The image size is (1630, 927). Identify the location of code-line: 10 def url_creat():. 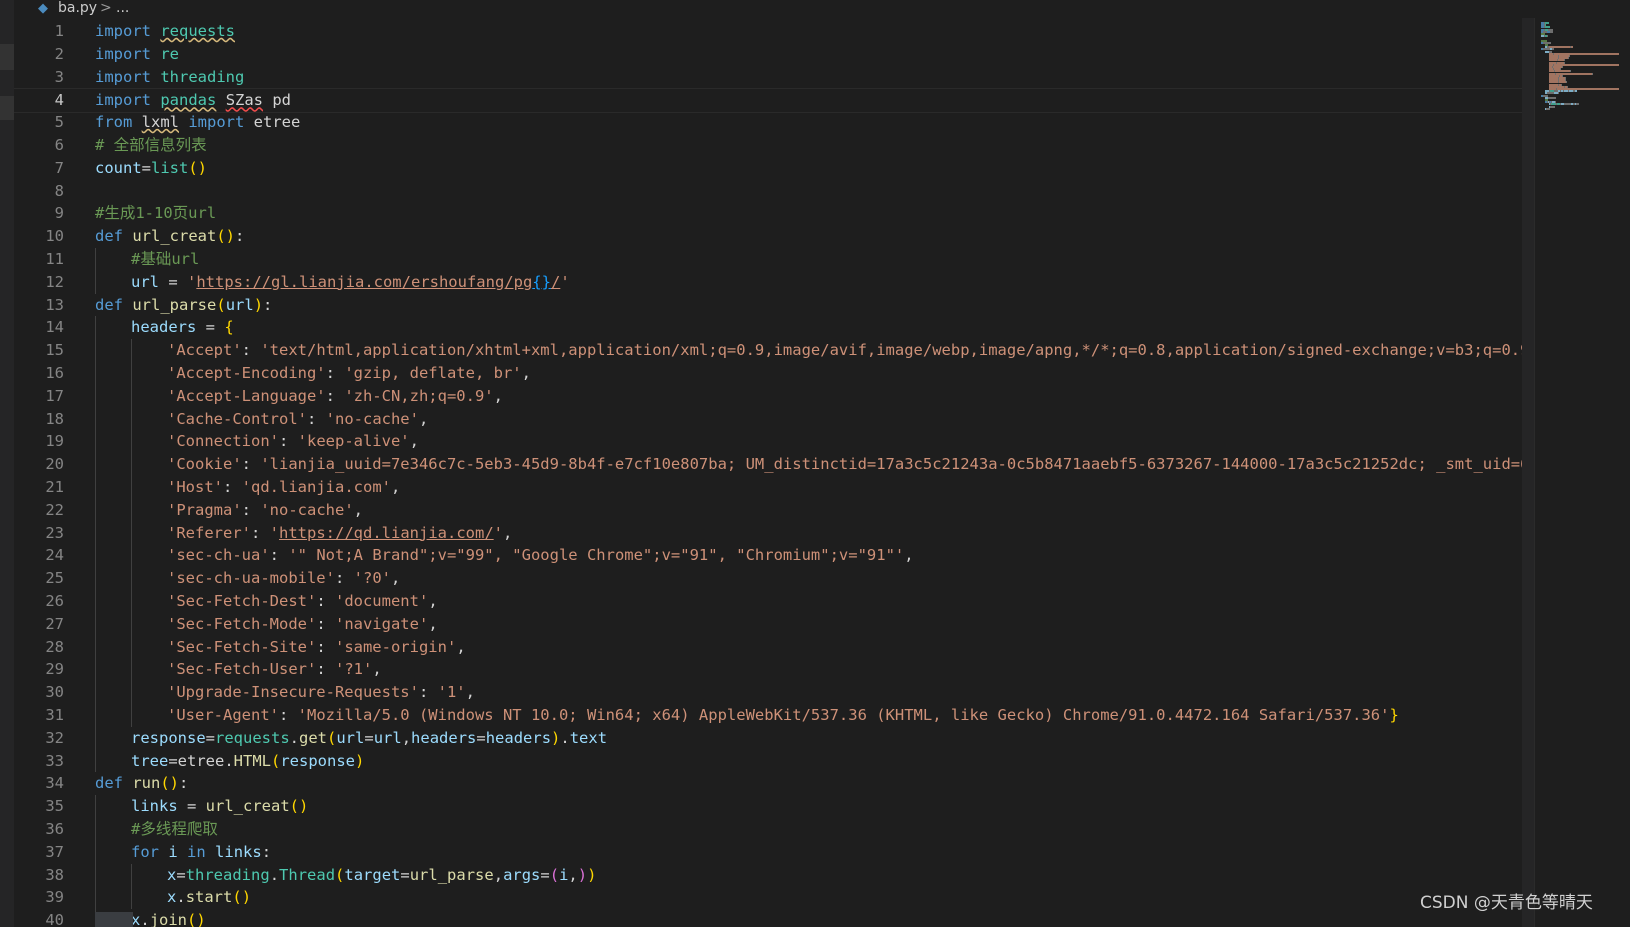
(774, 236).